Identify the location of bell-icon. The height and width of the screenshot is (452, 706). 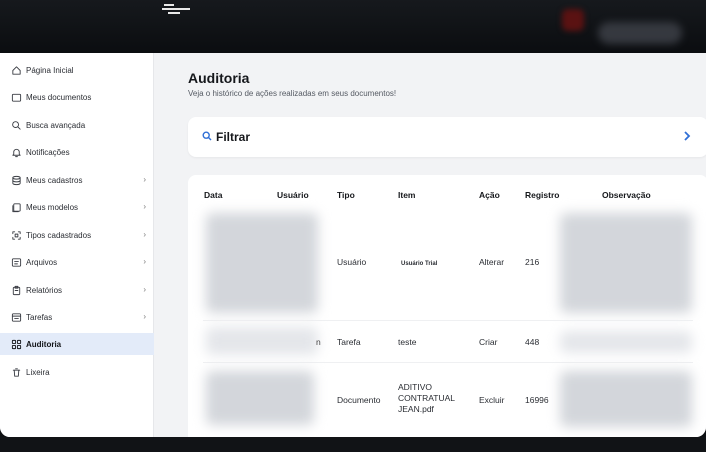
(16, 152).